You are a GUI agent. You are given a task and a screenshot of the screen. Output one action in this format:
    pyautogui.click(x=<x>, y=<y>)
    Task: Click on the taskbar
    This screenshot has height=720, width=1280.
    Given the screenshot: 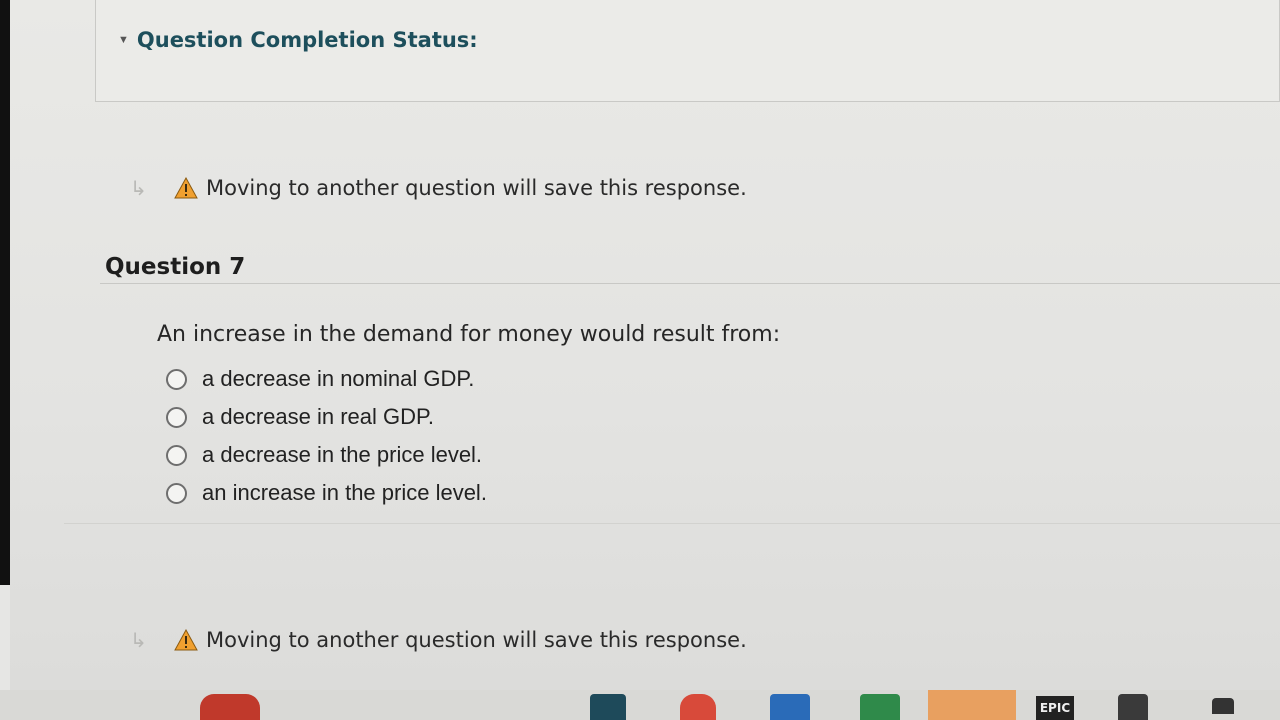 What is the action you would take?
    pyautogui.click(x=640, y=705)
    